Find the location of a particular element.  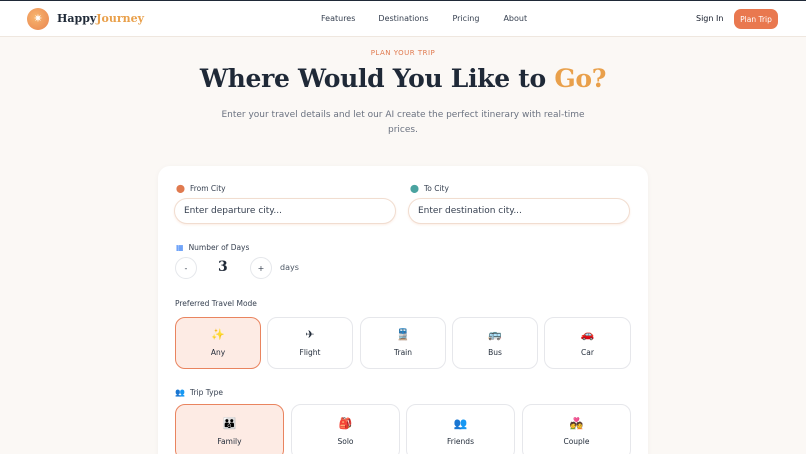

to-city-label-row: ⬤ To City is located at coordinates (429, 188).